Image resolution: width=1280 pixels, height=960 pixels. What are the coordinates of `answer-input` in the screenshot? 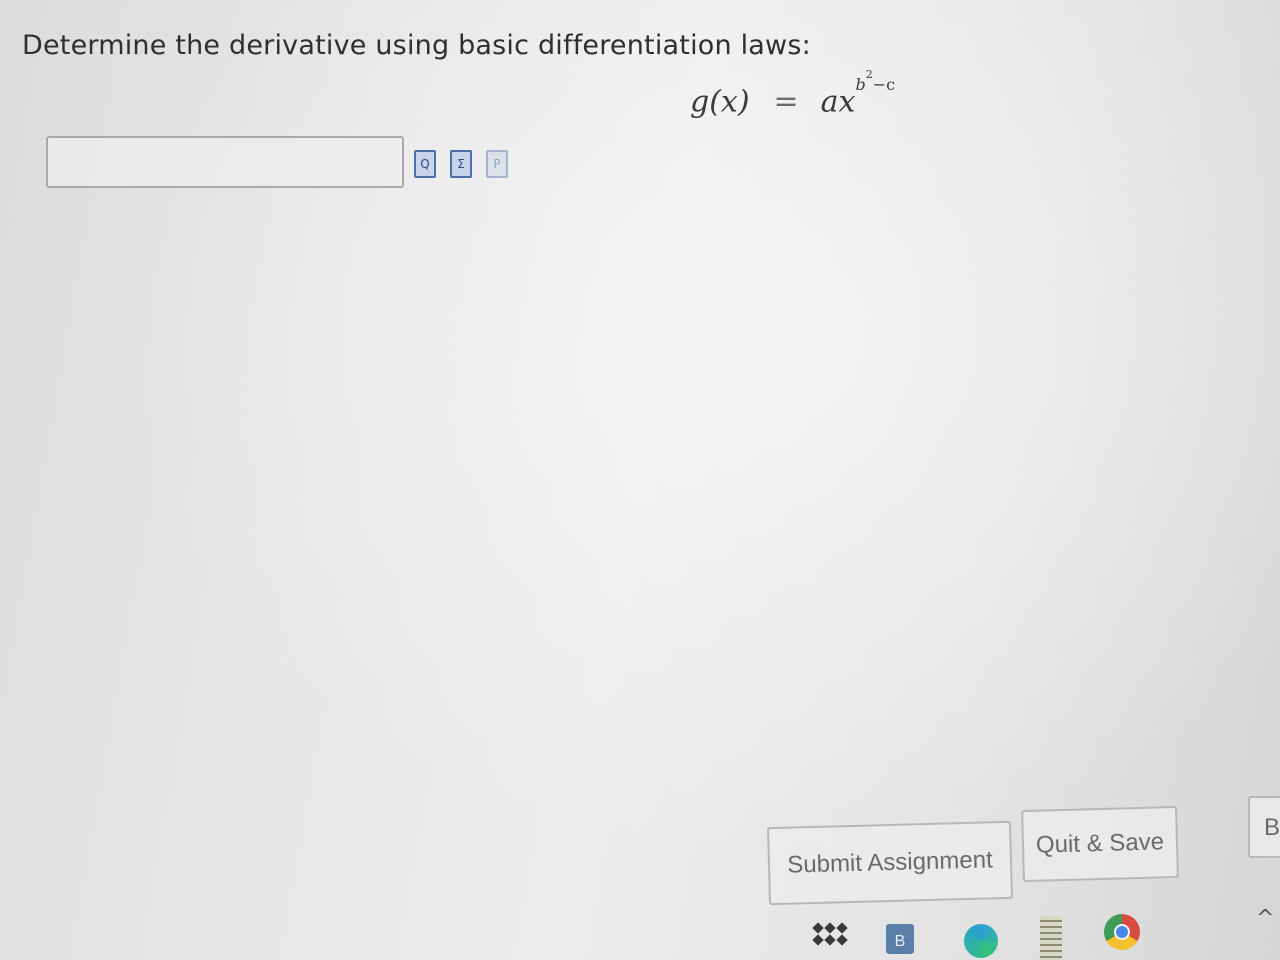 It's located at (225, 162).